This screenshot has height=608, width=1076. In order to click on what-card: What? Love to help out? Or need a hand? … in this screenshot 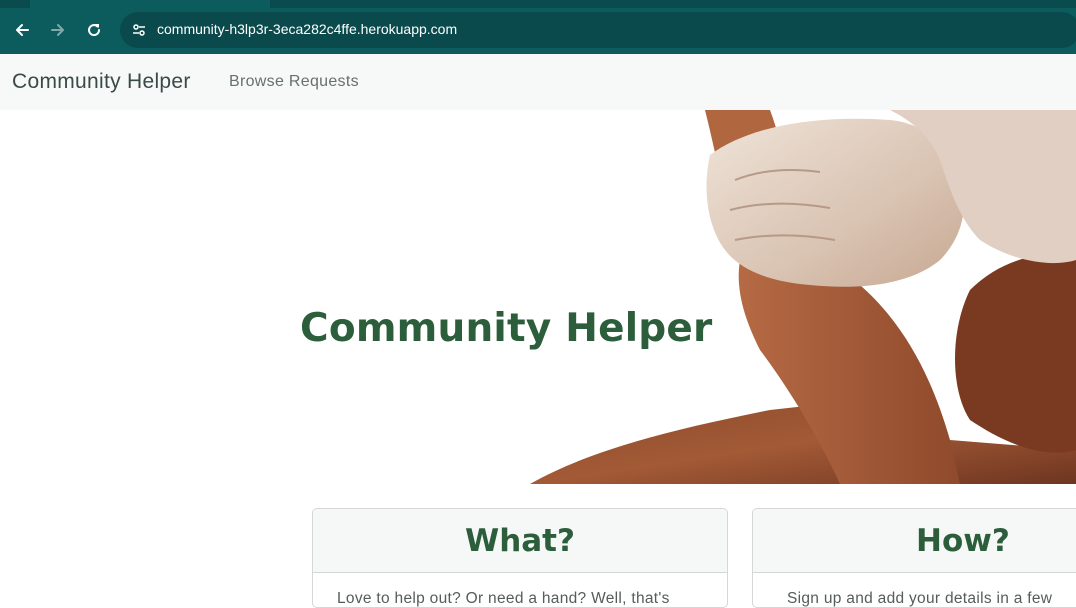, I will do `click(520, 558)`.